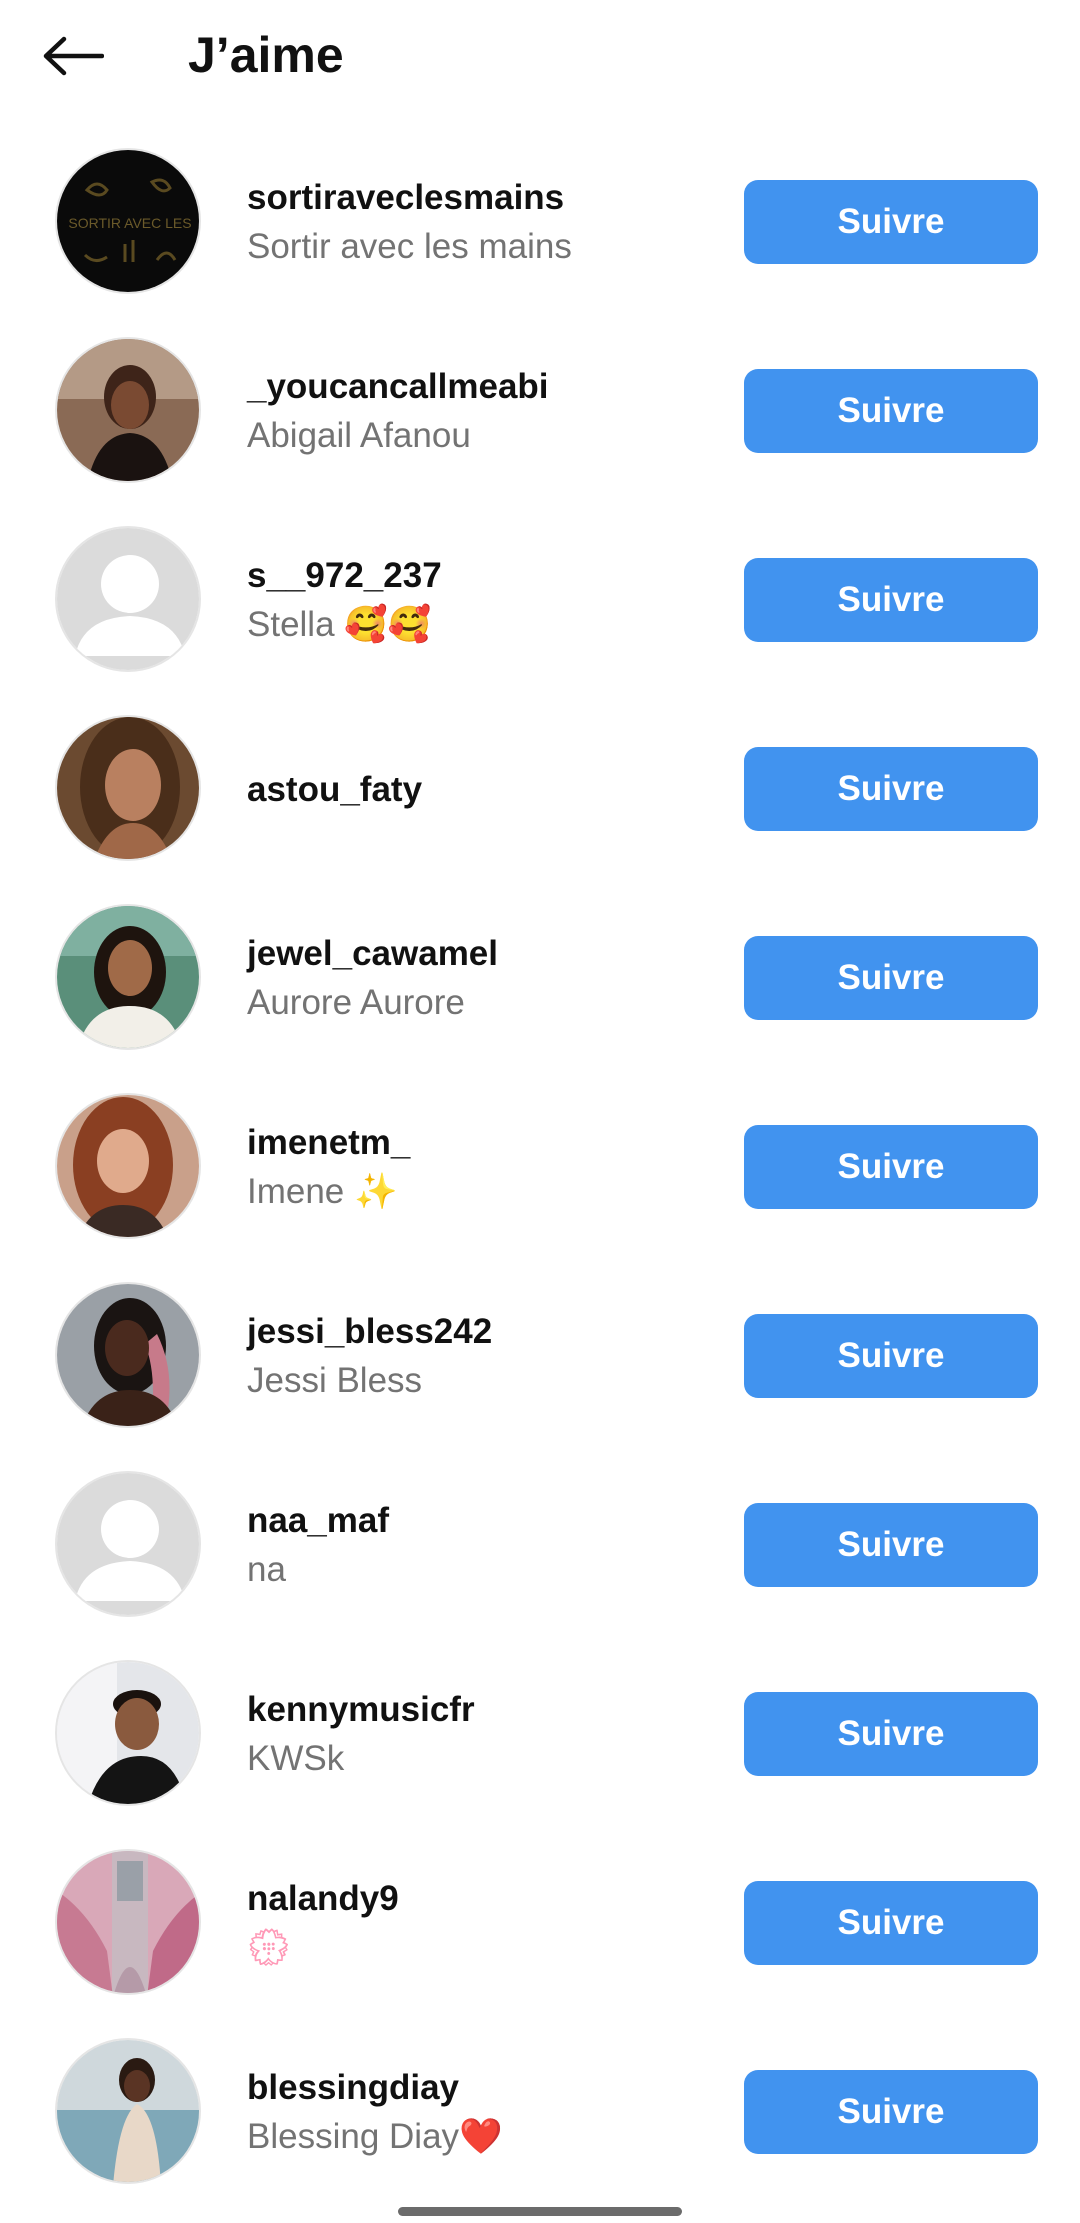 This screenshot has height=2223, width=1080. What do you see at coordinates (477, 1710) in the screenshot?
I see `username: kennymusicfr` at bounding box center [477, 1710].